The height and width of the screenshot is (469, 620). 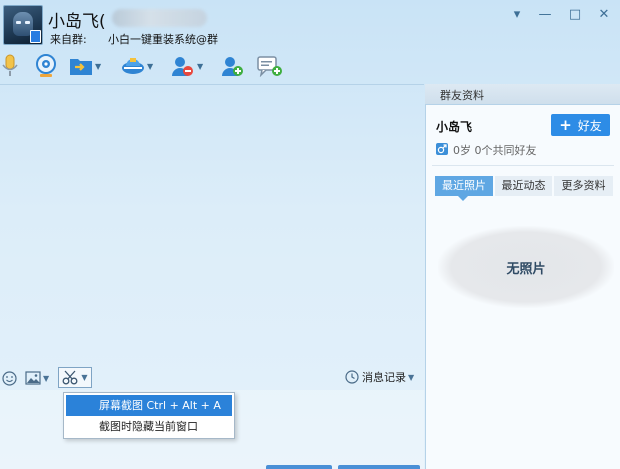 What do you see at coordinates (495, 150) in the screenshot?
I see `member-info: 0岁 0个共同好友` at bounding box center [495, 150].